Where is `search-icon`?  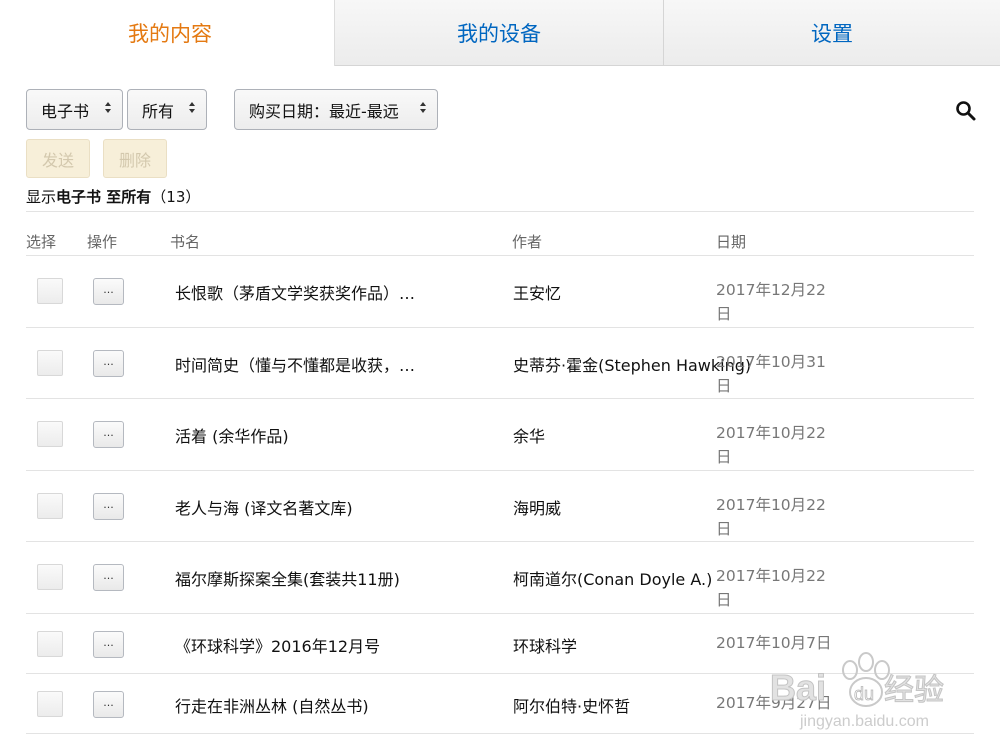
search-icon is located at coordinates (966, 111).